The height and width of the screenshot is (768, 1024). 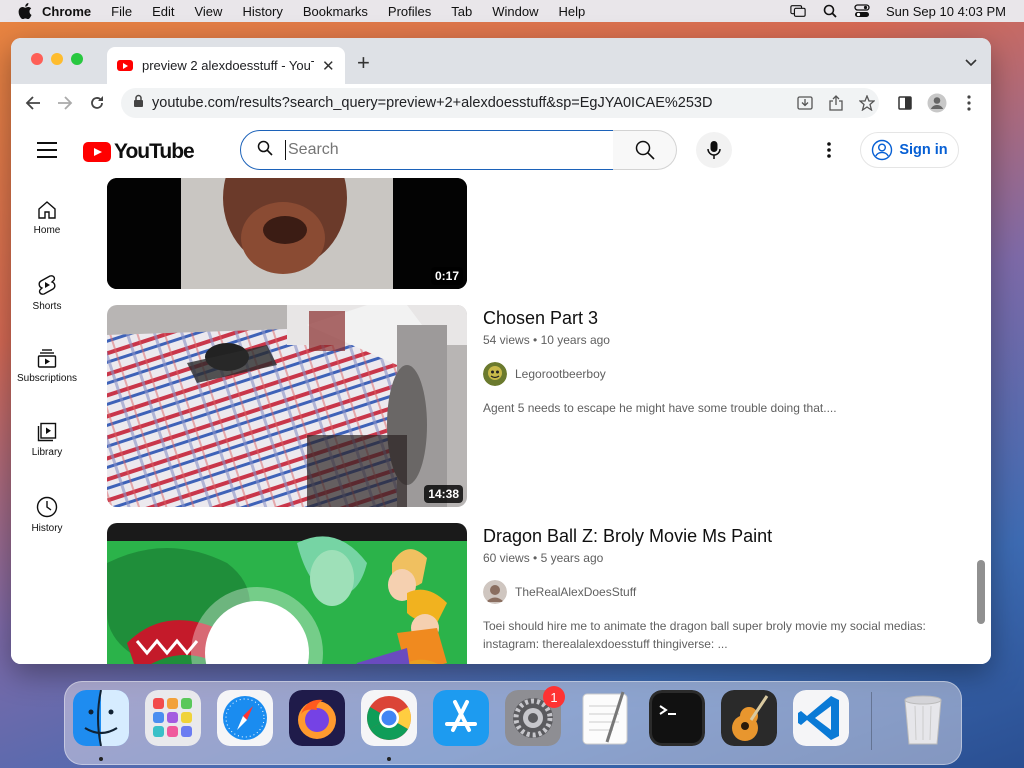 I want to click on sign-in-button: Sign in, so click(x=909, y=150).